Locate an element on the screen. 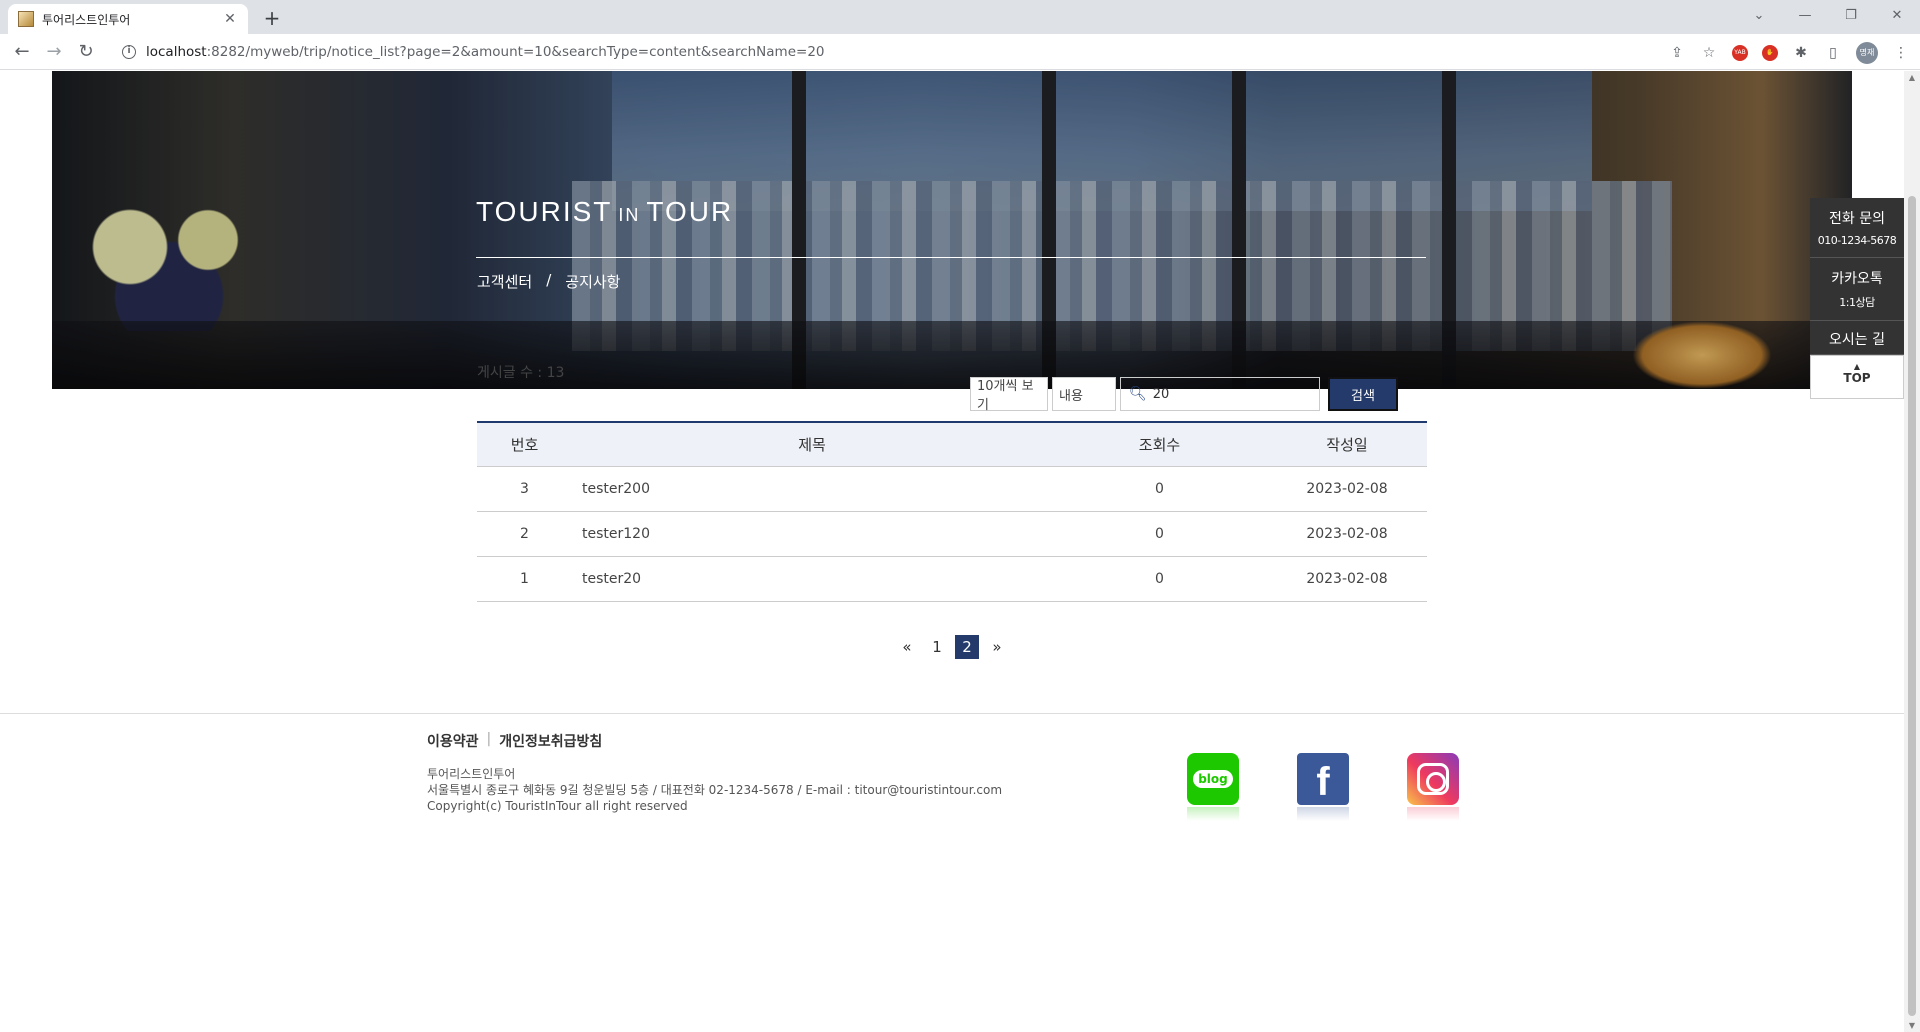 The height and width of the screenshot is (1032, 1920). search-button: 검색 is located at coordinates (1363, 394).